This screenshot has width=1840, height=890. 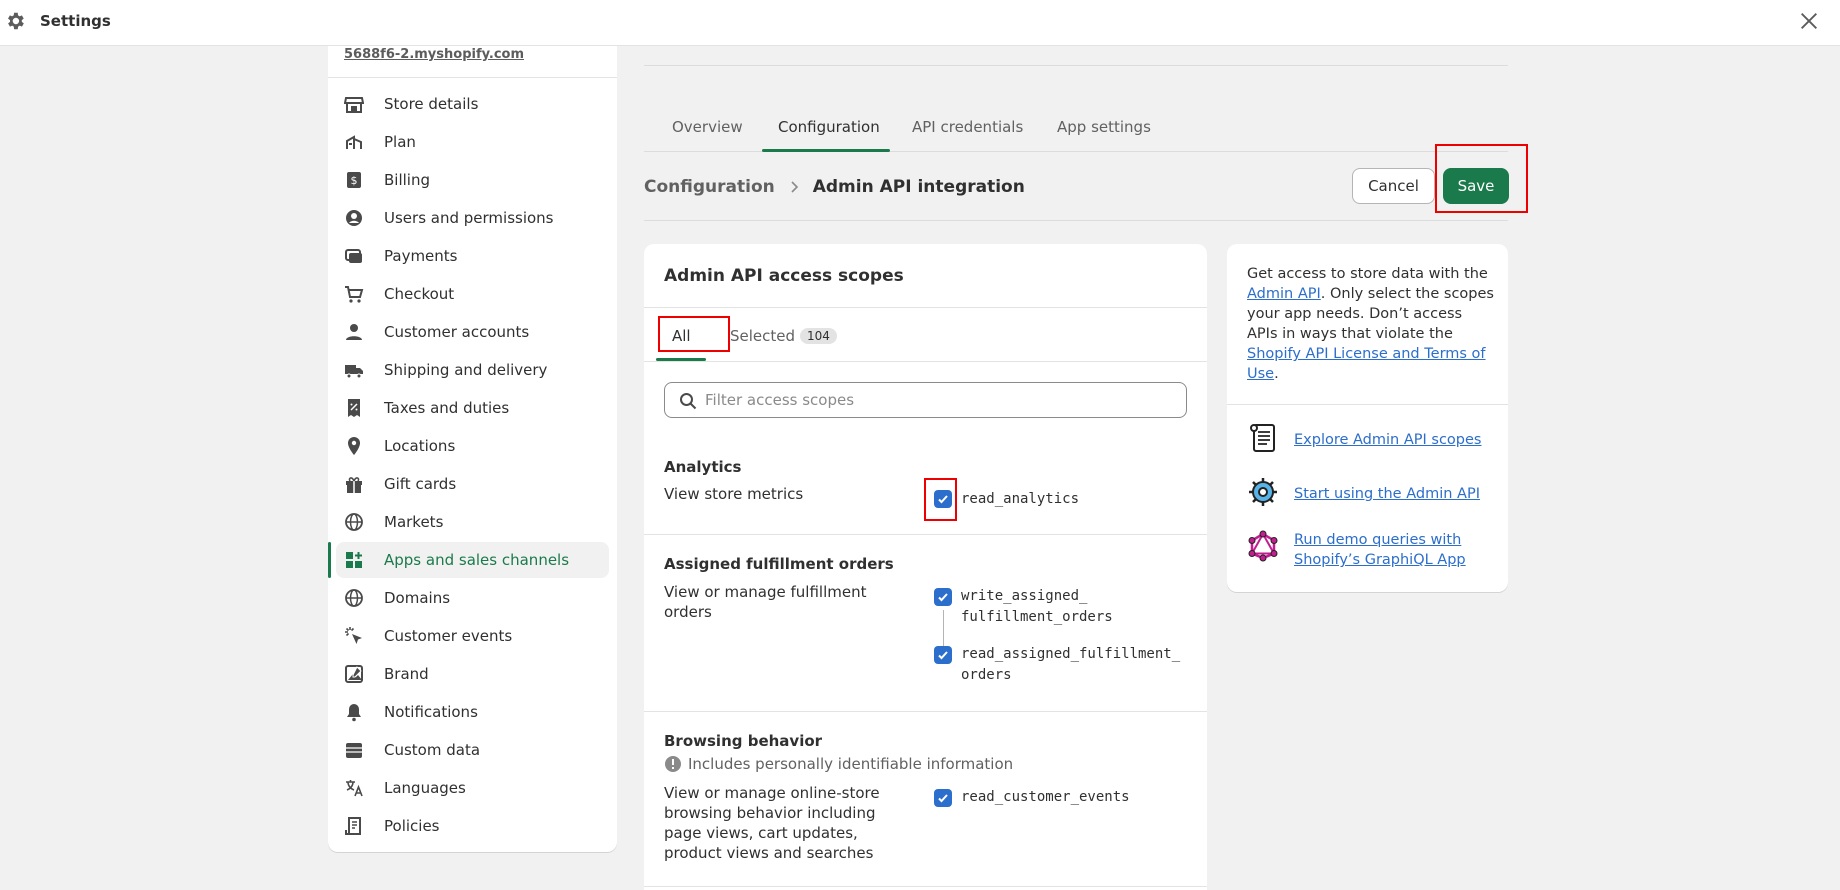 What do you see at coordinates (466, 370) in the screenshot?
I see `sidebar-item-label: Shipping and delivery` at bounding box center [466, 370].